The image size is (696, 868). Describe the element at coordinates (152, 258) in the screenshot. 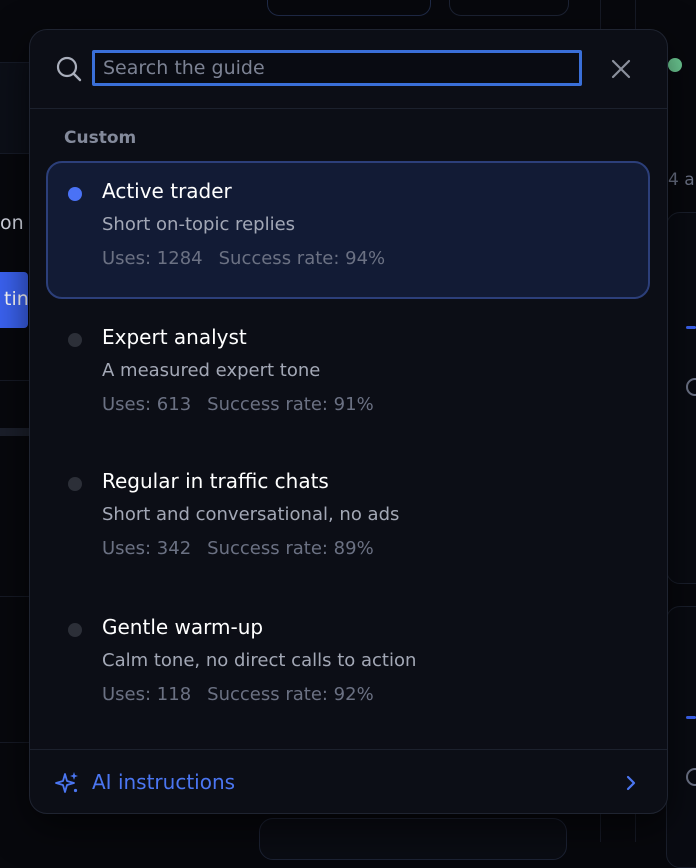

I see `preset-uses: Uses: 1284` at that location.